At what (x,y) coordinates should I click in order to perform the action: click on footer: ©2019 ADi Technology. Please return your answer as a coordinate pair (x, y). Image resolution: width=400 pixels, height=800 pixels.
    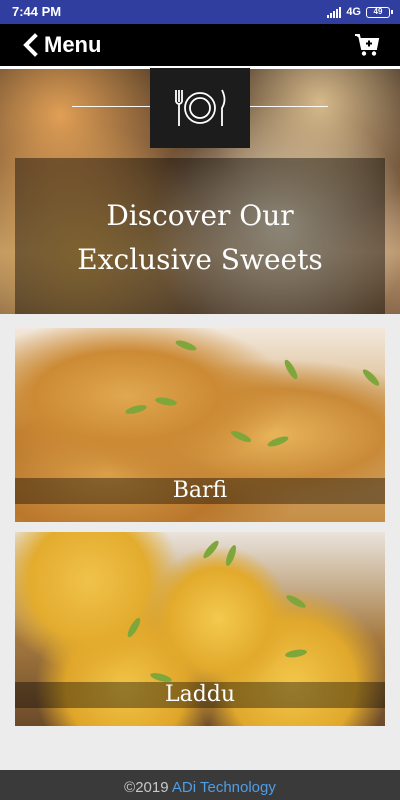
    Looking at the image, I should click on (200, 785).